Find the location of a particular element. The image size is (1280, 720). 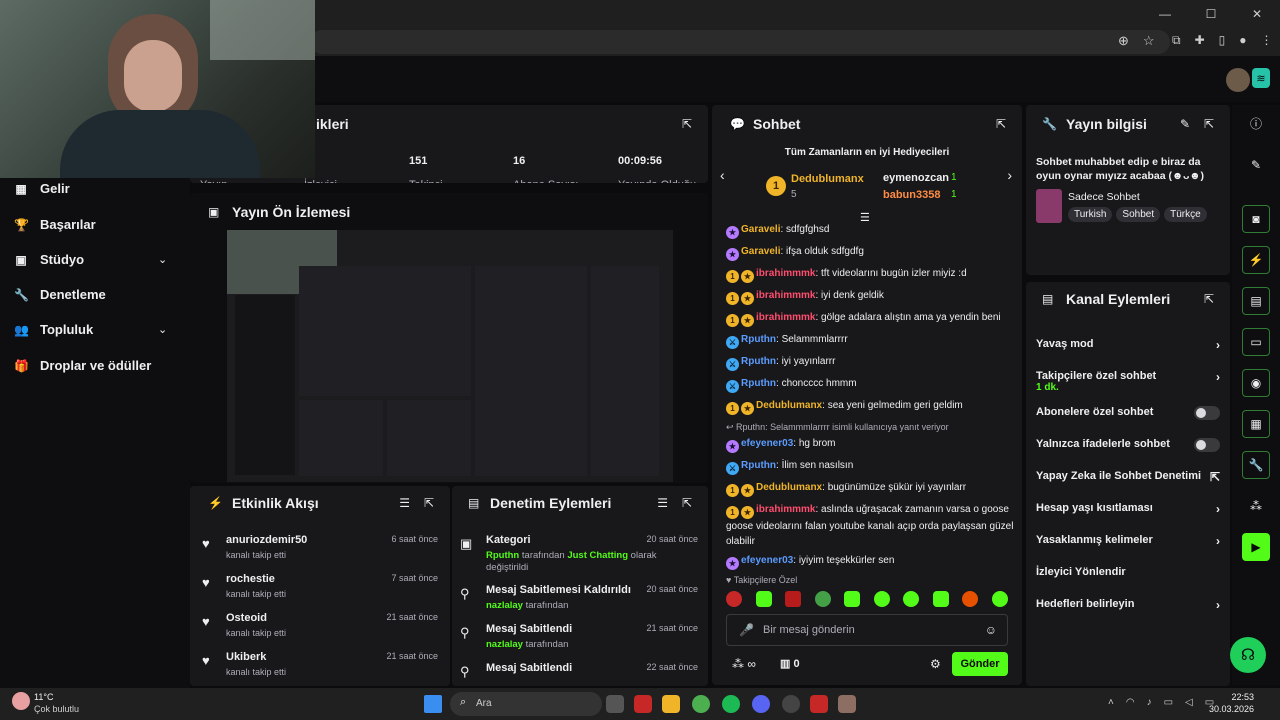

camera-icon: ◙ is located at coordinates (1256, 219).